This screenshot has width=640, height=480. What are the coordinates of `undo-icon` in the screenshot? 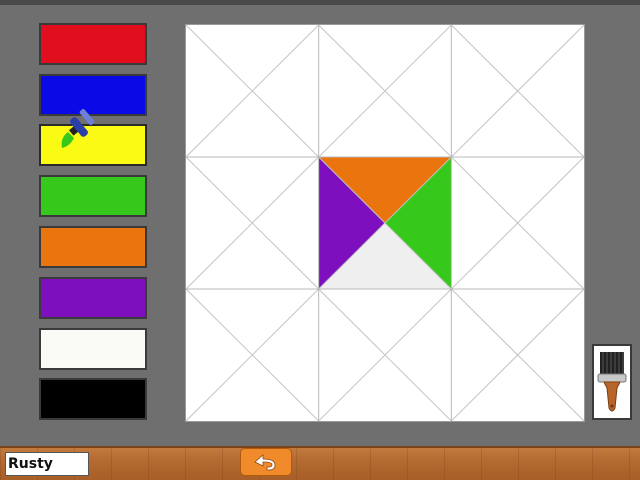 It's located at (265, 462).